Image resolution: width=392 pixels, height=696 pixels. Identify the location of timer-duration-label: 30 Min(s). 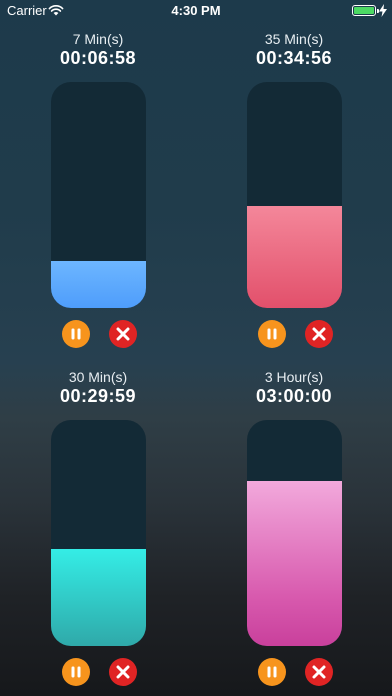
(98, 377).